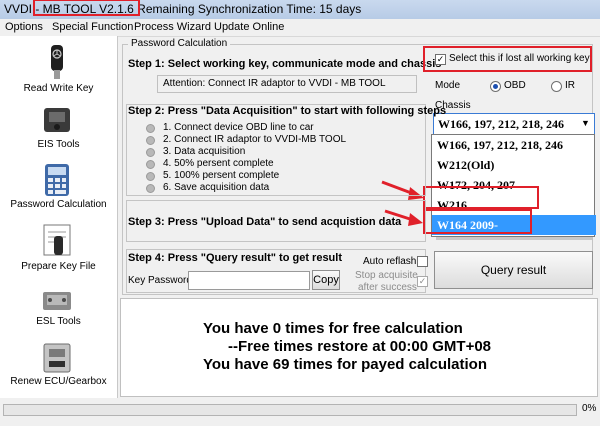 Image resolution: width=600 pixels, height=426 pixels. What do you see at coordinates (58, 88) in the screenshot?
I see `sidebar-item-label: Read Write Key` at bounding box center [58, 88].